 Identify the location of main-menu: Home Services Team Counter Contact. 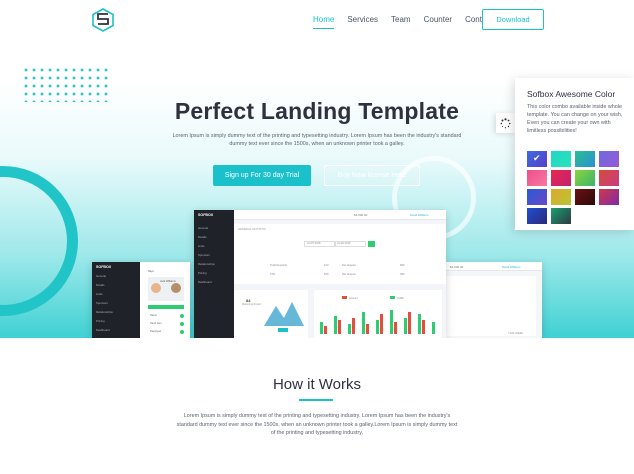
(409, 22).